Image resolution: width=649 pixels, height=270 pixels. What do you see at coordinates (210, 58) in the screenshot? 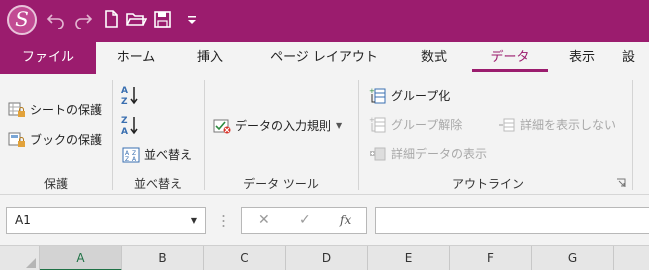
I see `tab-insert: 挿入` at bounding box center [210, 58].